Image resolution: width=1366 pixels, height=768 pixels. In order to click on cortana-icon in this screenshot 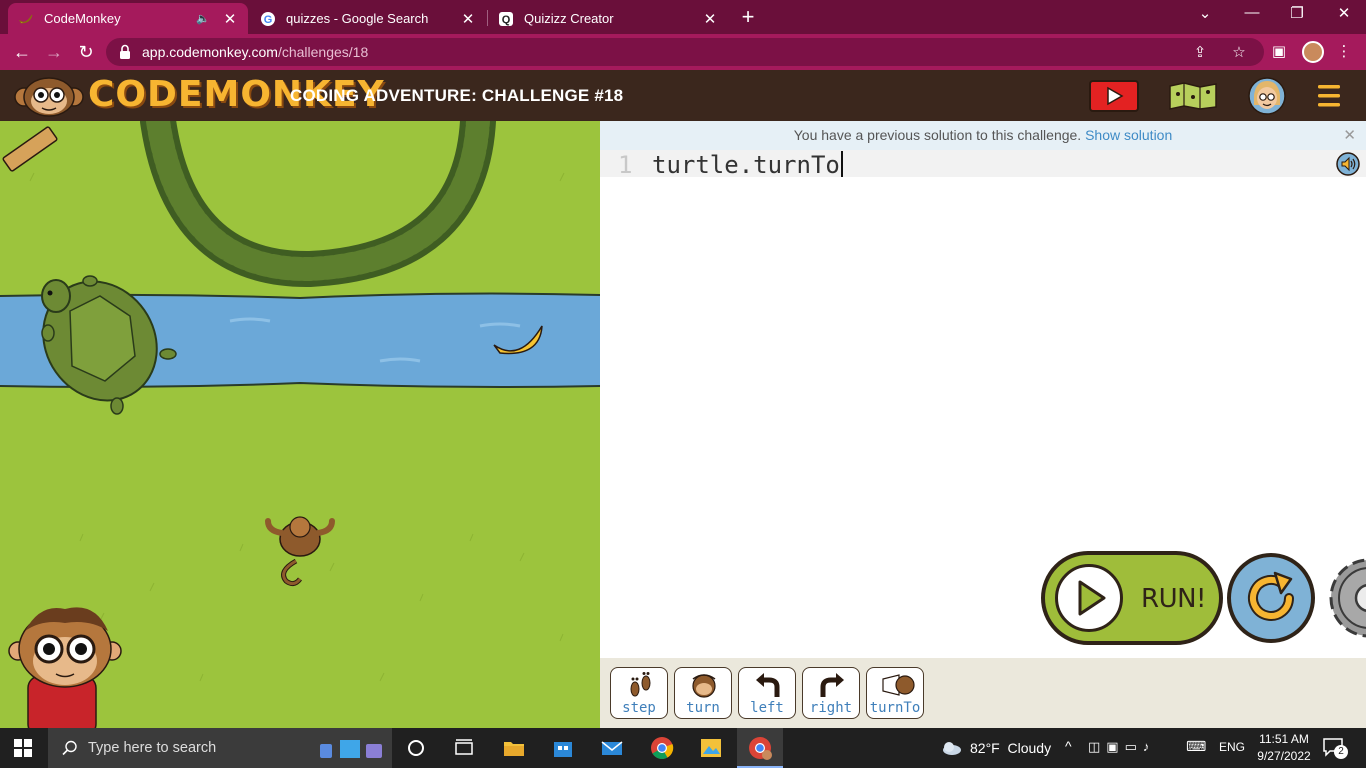, I will do `click(416, 748)`.